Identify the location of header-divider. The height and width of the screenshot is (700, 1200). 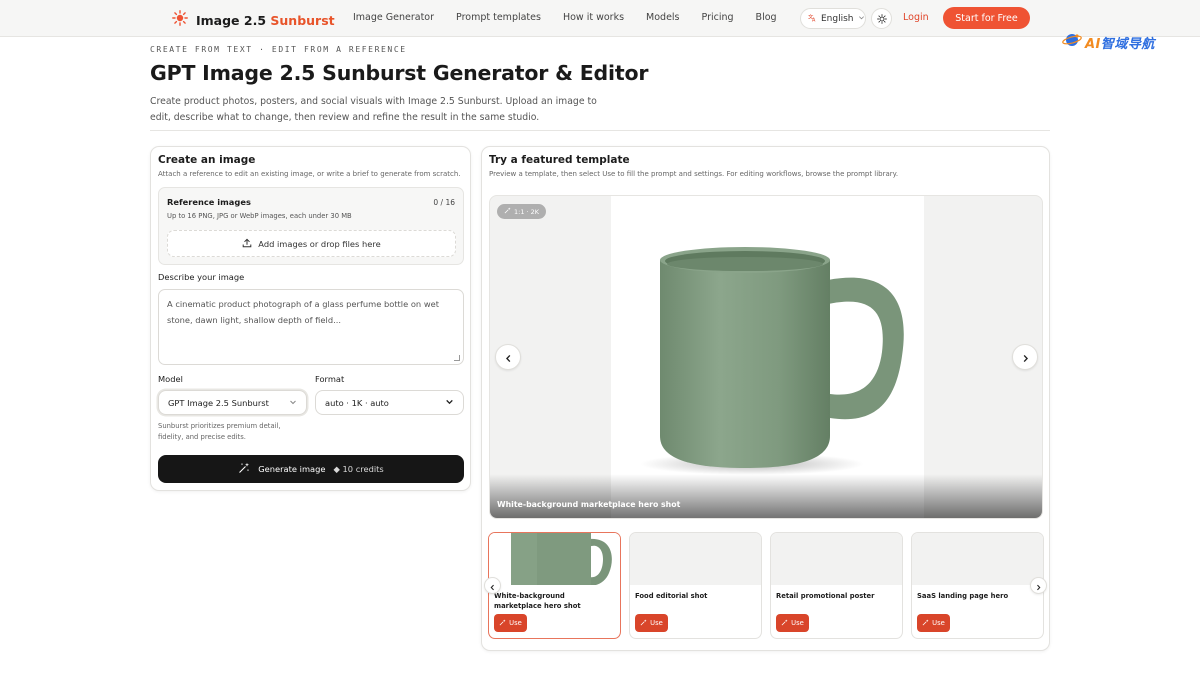
(600, 130).